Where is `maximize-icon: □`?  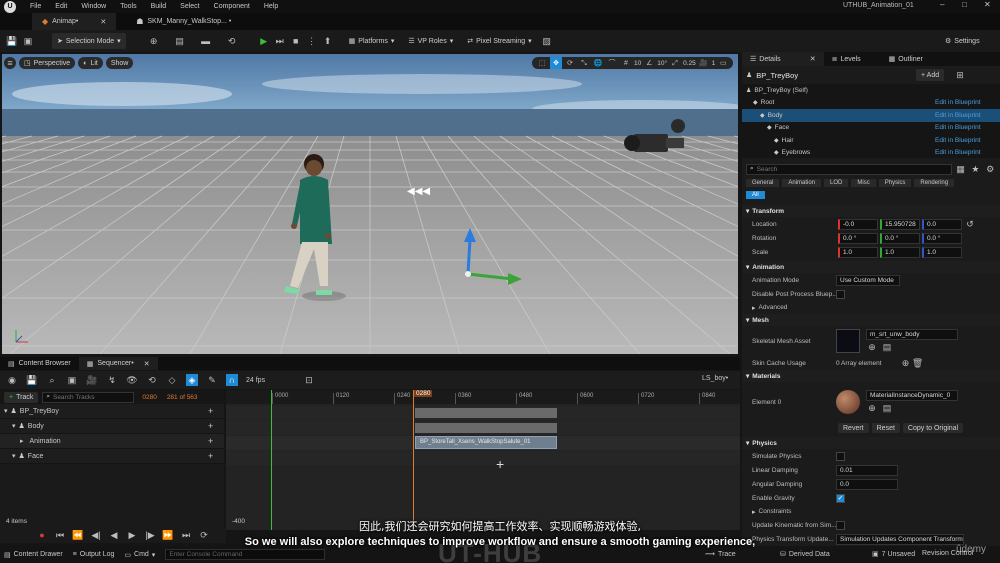
maximize-icon: □ is located at coordinates (964, 4).